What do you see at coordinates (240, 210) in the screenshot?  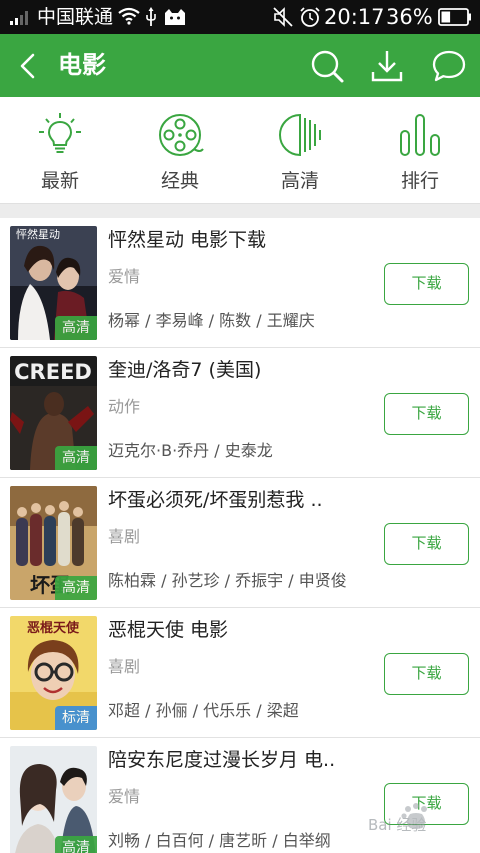 I see `section-divider` at bounding box center [240, 210].